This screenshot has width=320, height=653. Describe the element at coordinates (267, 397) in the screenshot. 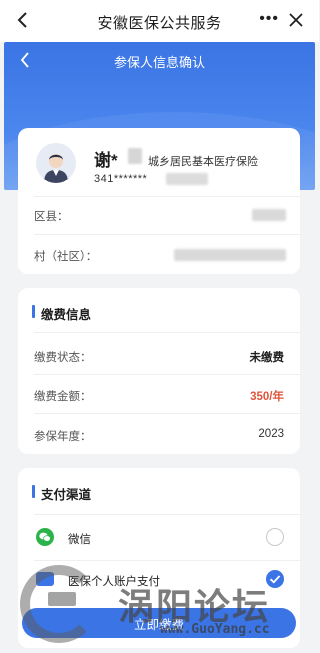

I see `payment-amount-value: 350/年` at that location.